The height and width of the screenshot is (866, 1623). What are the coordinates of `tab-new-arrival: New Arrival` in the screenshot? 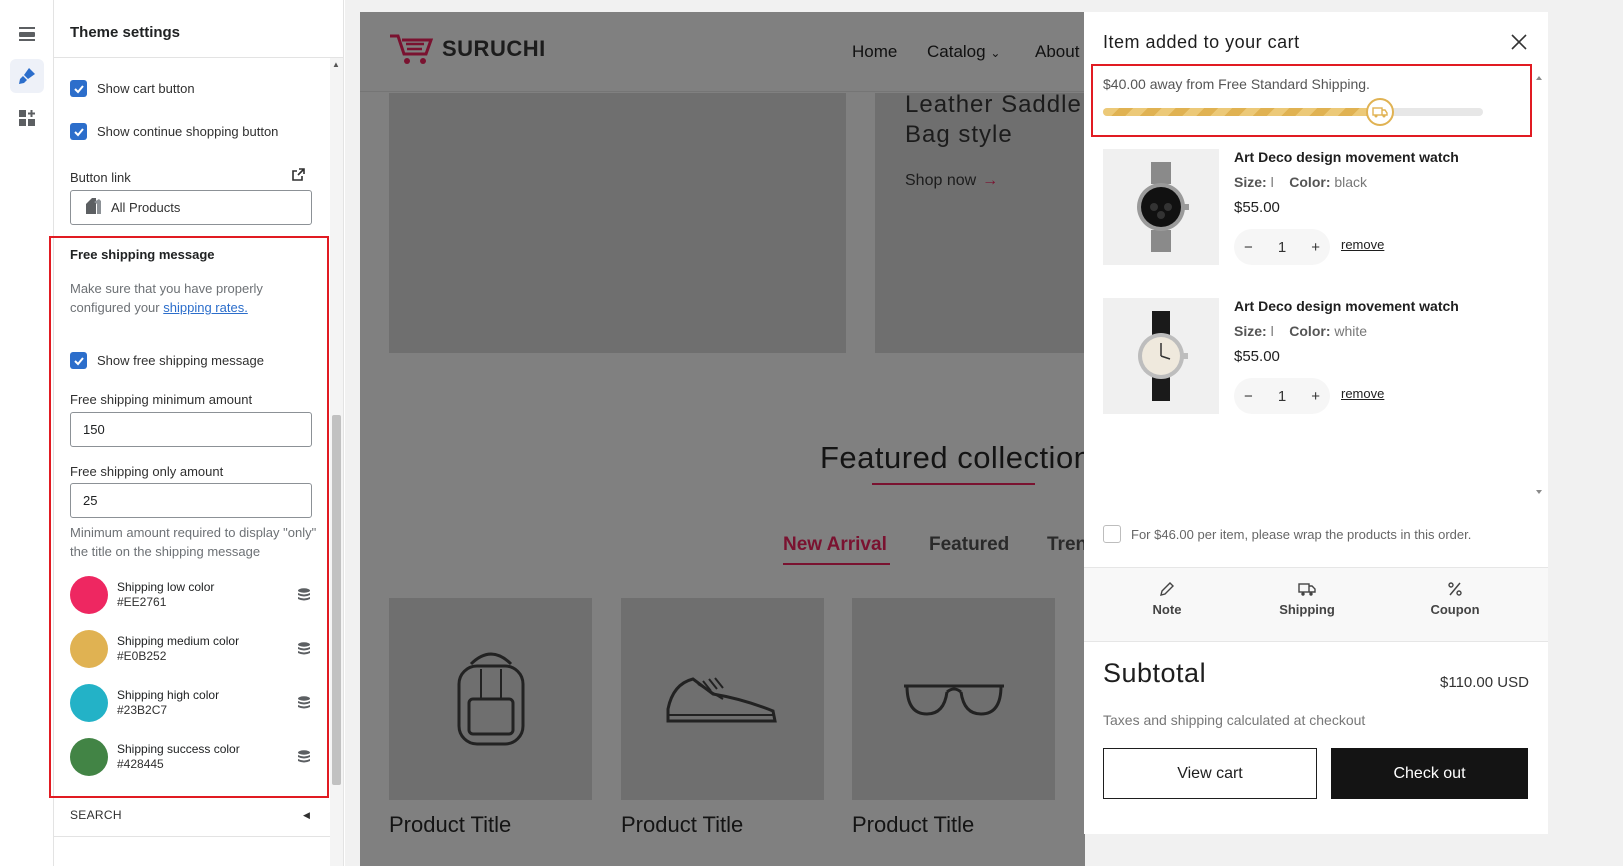 It's located at (835, 545).